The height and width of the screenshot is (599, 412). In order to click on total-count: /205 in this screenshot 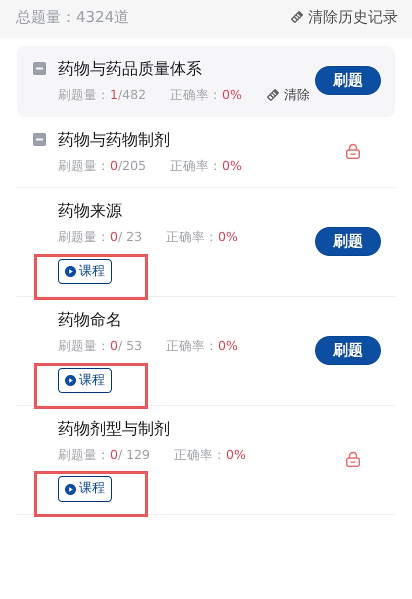, I will do `click(132, 165)`.